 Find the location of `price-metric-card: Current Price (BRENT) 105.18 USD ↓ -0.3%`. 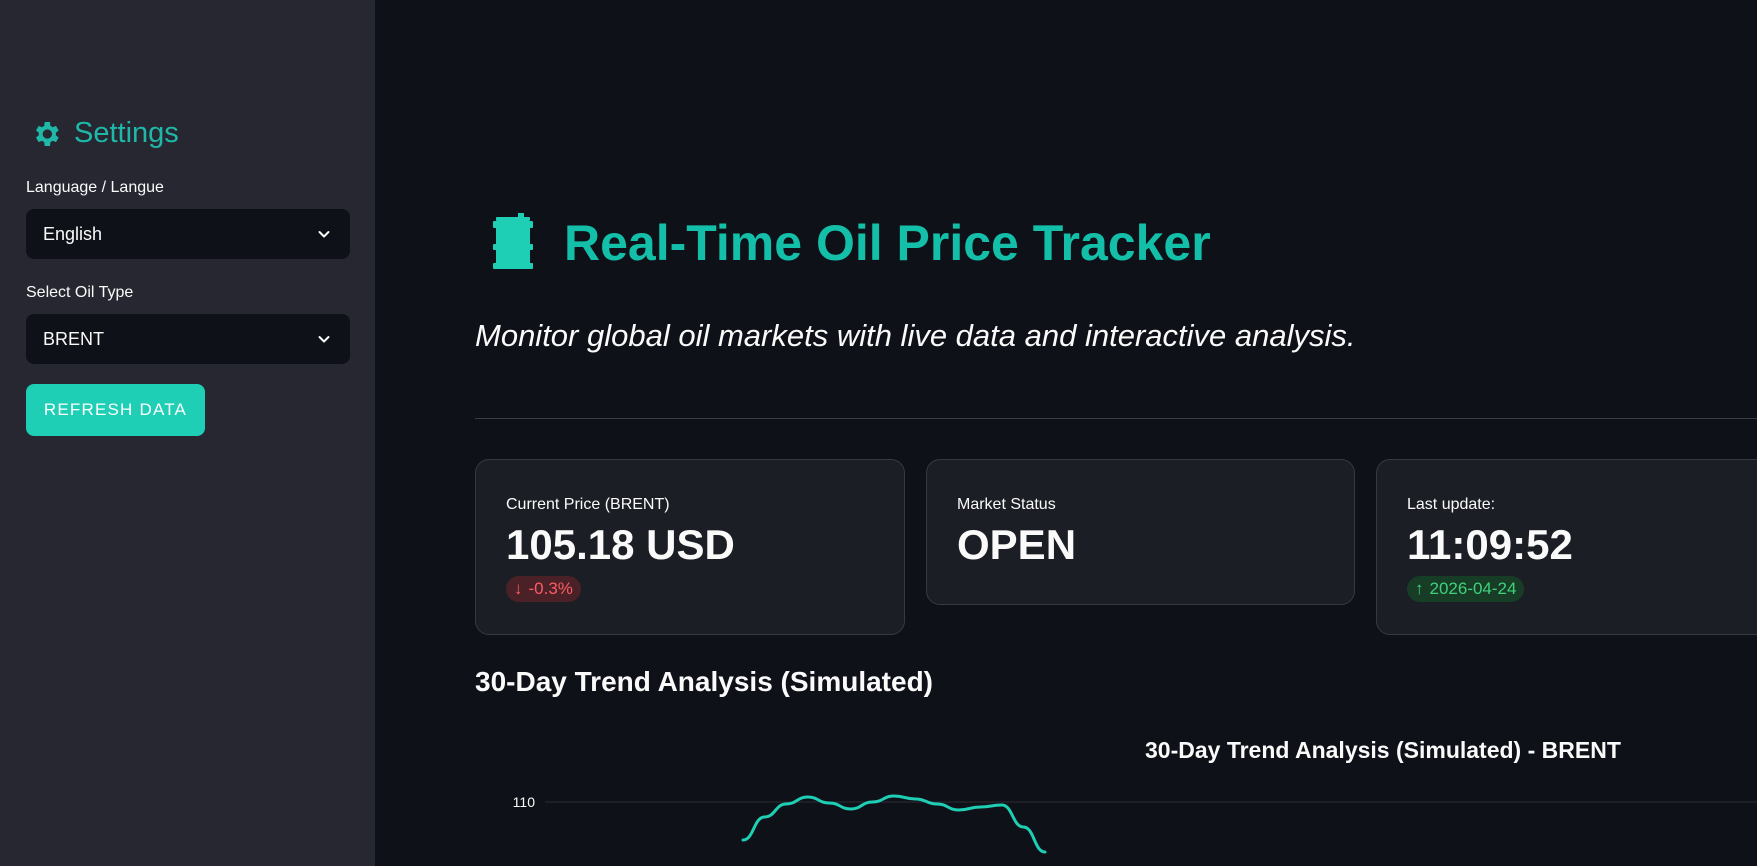

price-metric-card: Current Price (BRENT) 105.18 USD ↓ -0.3% is located at coordinates (690, 547).